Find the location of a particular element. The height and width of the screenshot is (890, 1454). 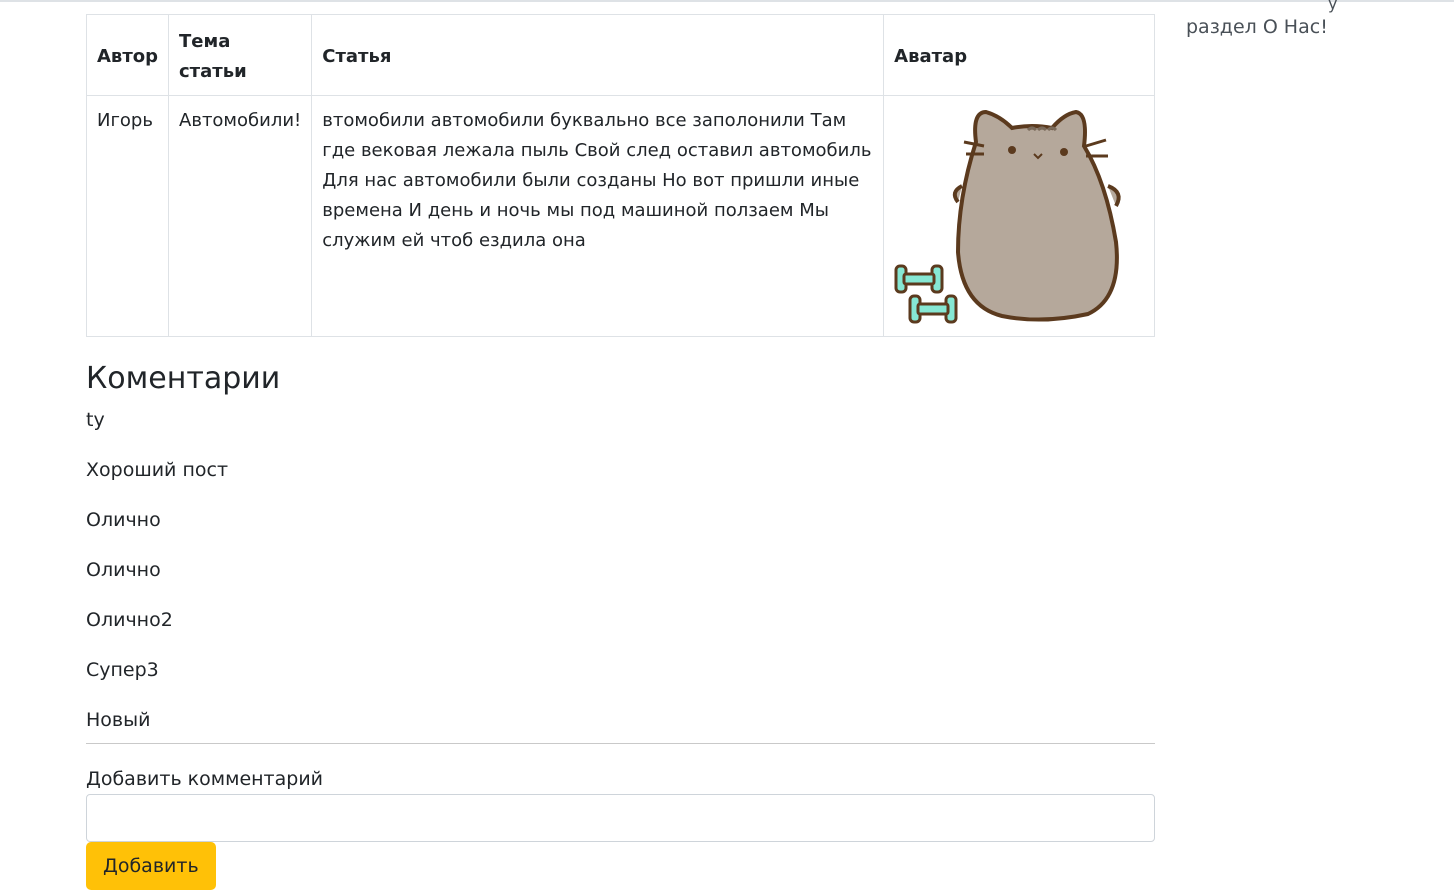

header-avatar: Аватар is located at coordinates (1019, 55).